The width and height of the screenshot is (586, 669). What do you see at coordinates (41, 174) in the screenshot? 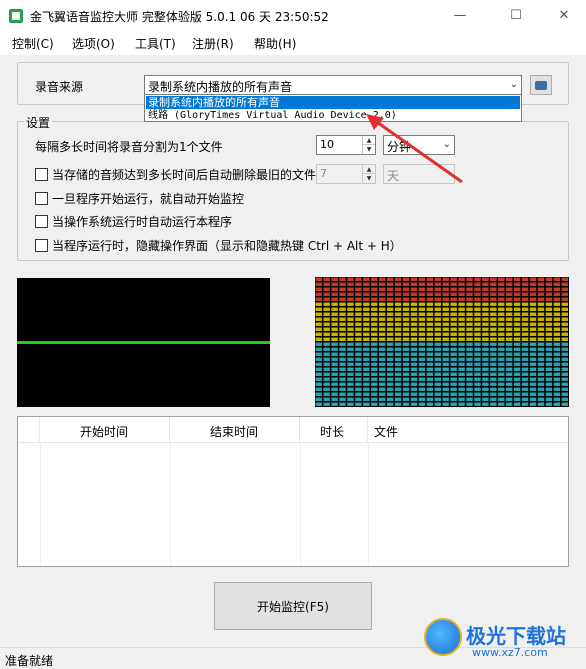
I see `auto-delete-checkbox` at bounding box center [41, 174].